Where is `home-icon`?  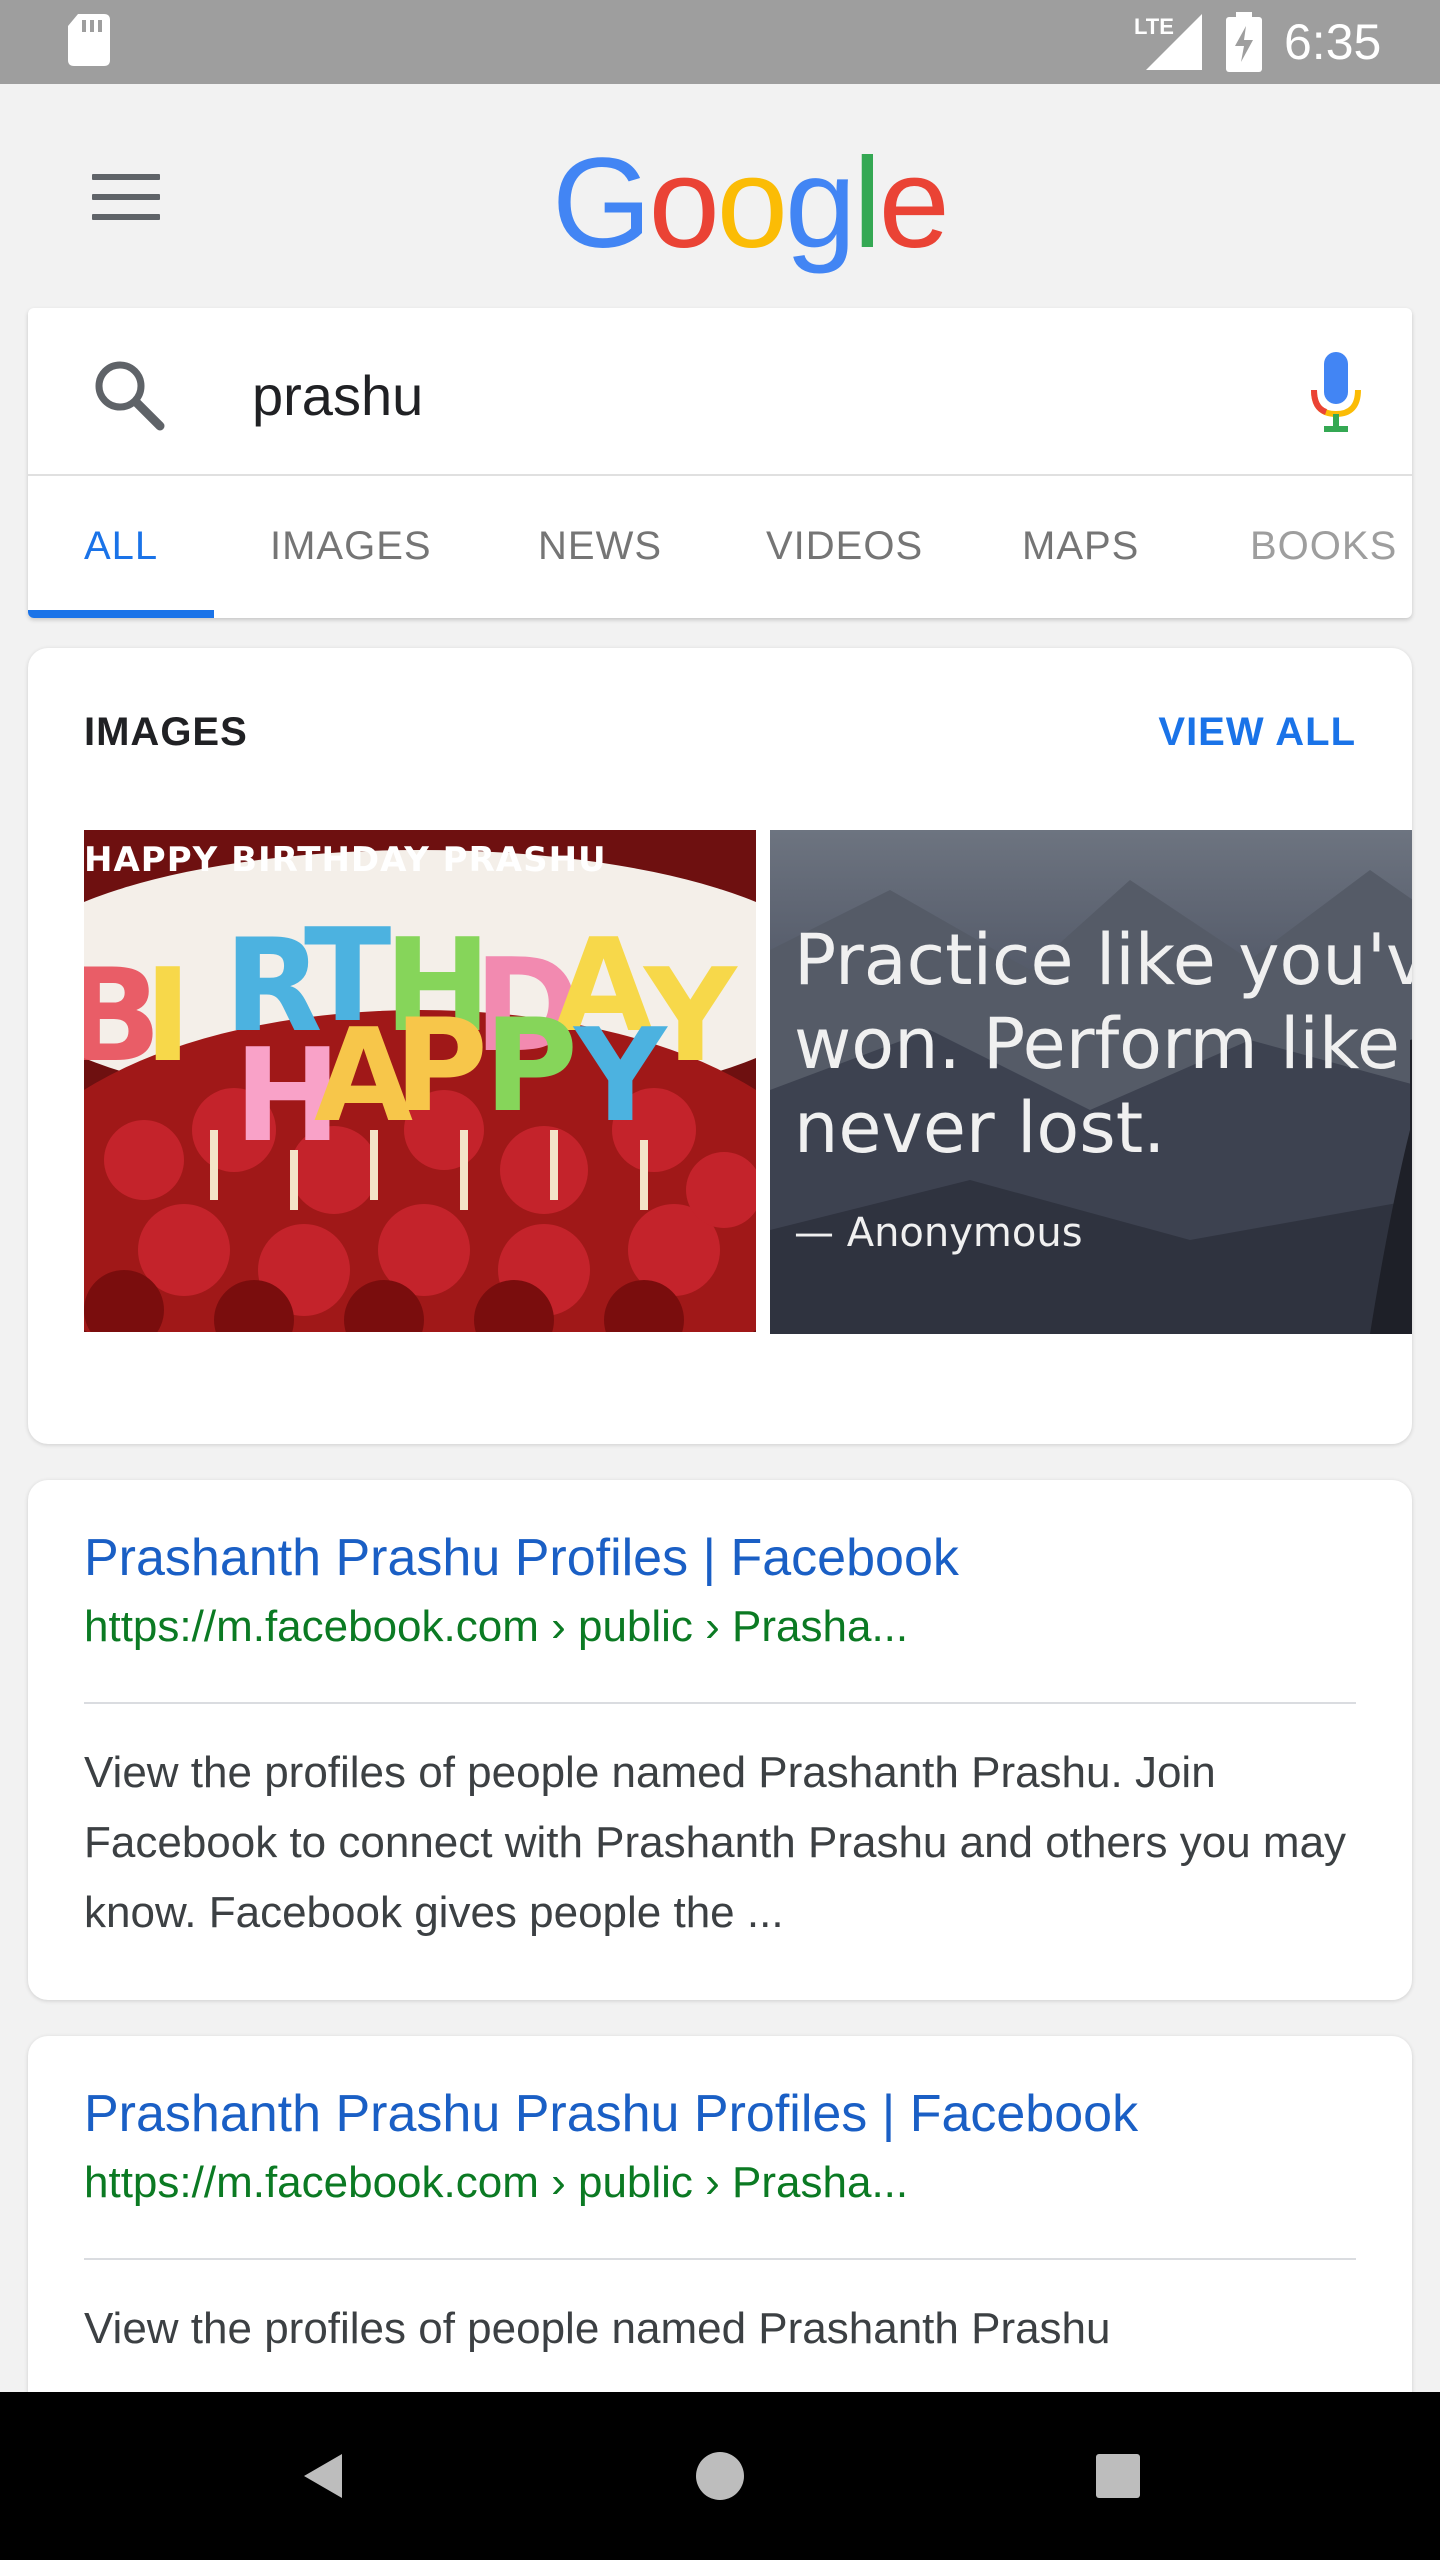
home-icon is located at coordinates (720, 2476).